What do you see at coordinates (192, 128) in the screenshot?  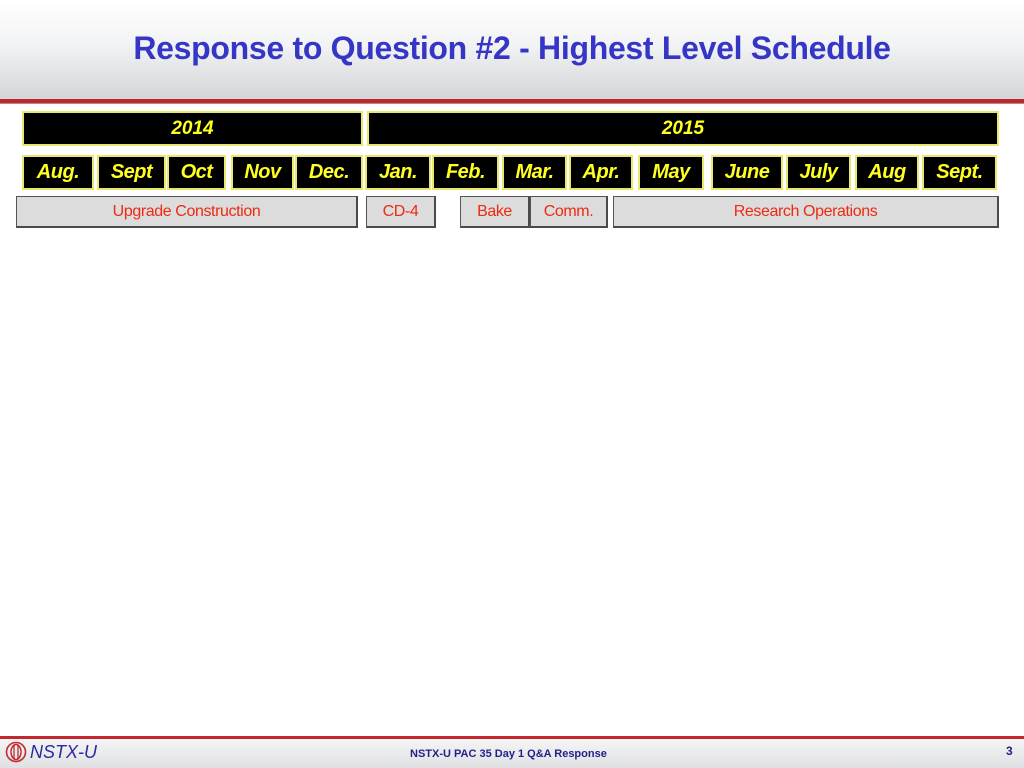 I see `year-2014: 2014` at bounding box center [192, 128].